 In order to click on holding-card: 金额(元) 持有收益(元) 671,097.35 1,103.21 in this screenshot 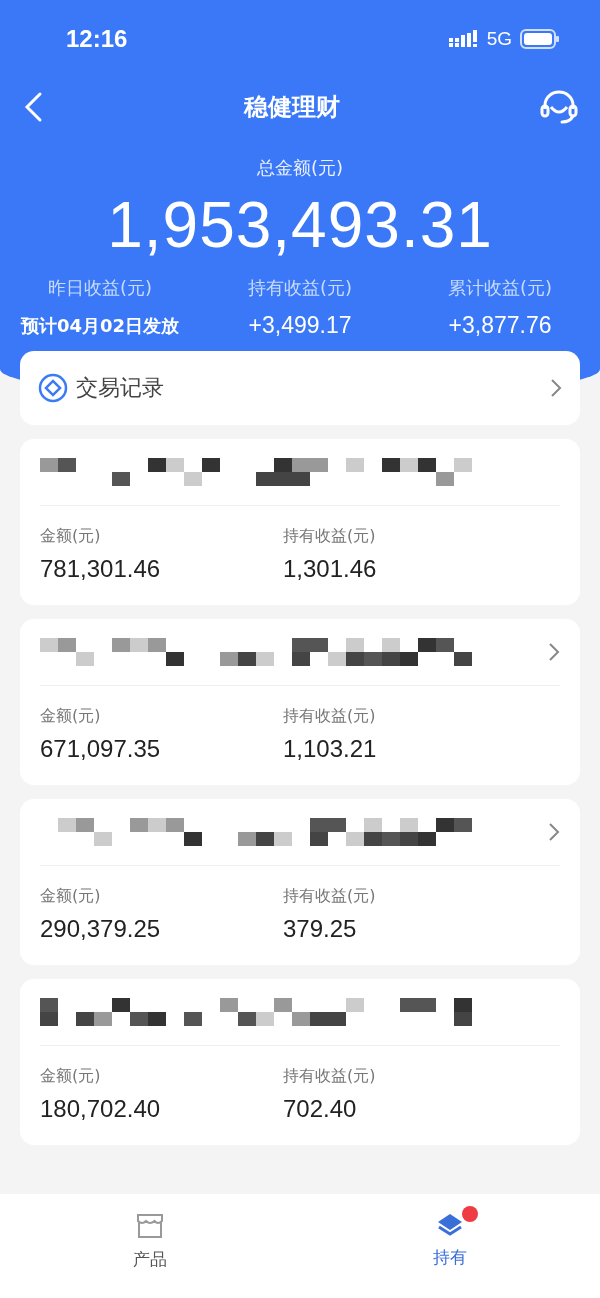, I will do `click(300, 702)`.